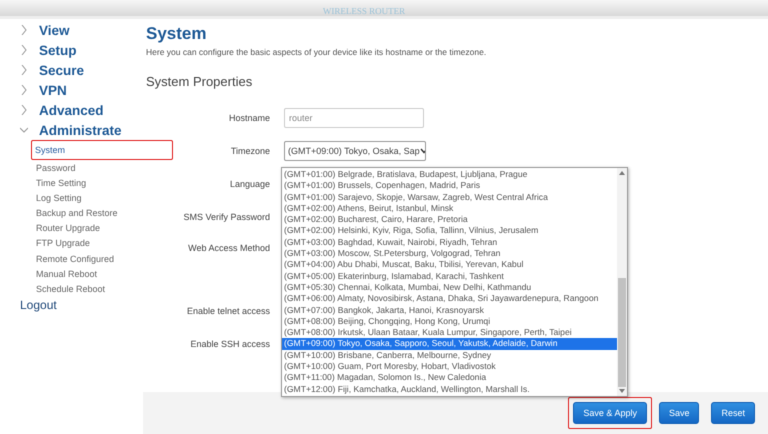 The width and height of the screenshot is (768, 434). I want to click on field-label: Web Access Method, so click(228, 248).